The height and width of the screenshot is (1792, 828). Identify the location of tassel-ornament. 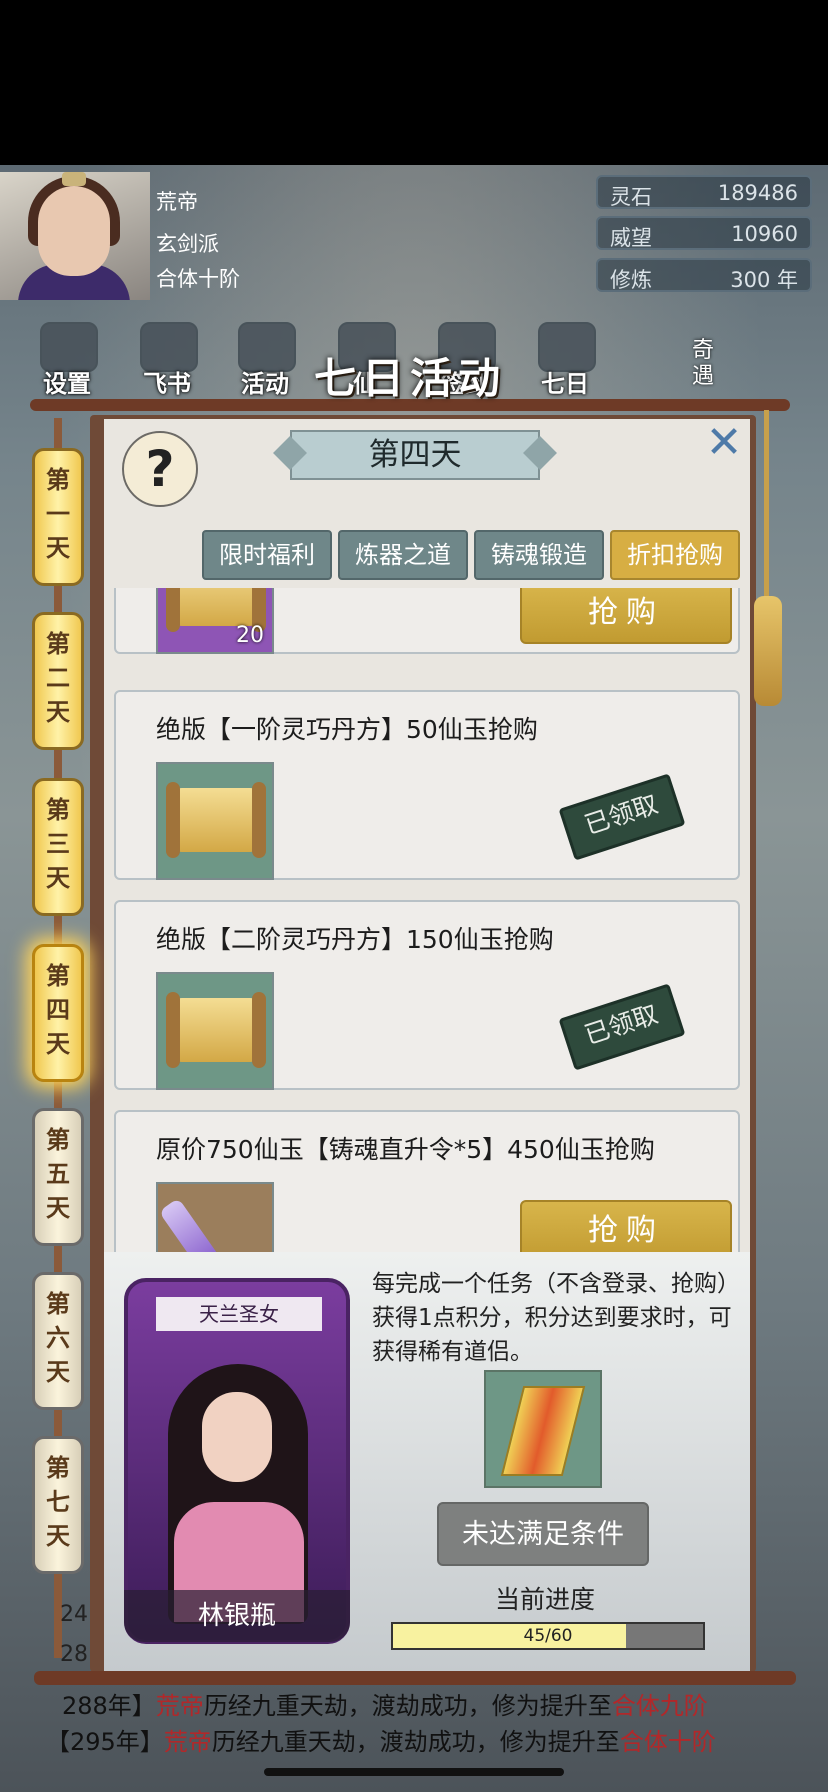
(768, 651).